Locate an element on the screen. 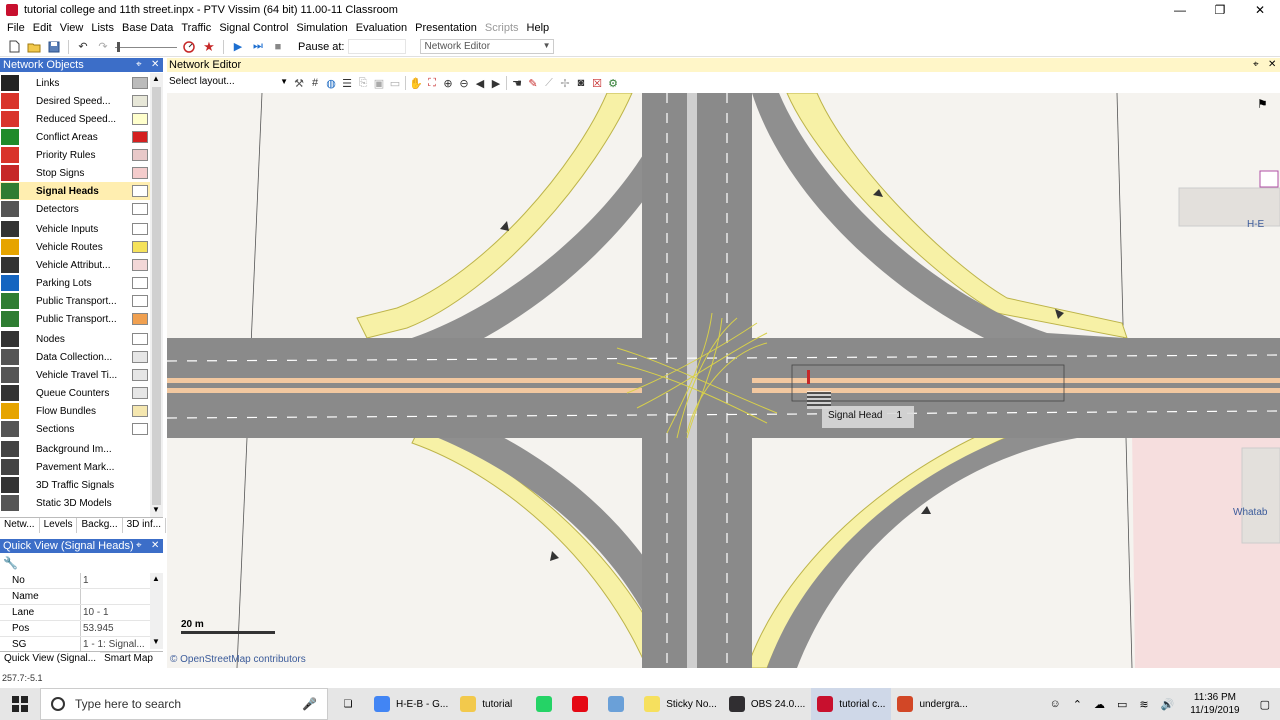 The width and height of the screenshot is (1280, 720). network-objects-scrollbar: ▲ ▼ is located at coordinates (156, 295).